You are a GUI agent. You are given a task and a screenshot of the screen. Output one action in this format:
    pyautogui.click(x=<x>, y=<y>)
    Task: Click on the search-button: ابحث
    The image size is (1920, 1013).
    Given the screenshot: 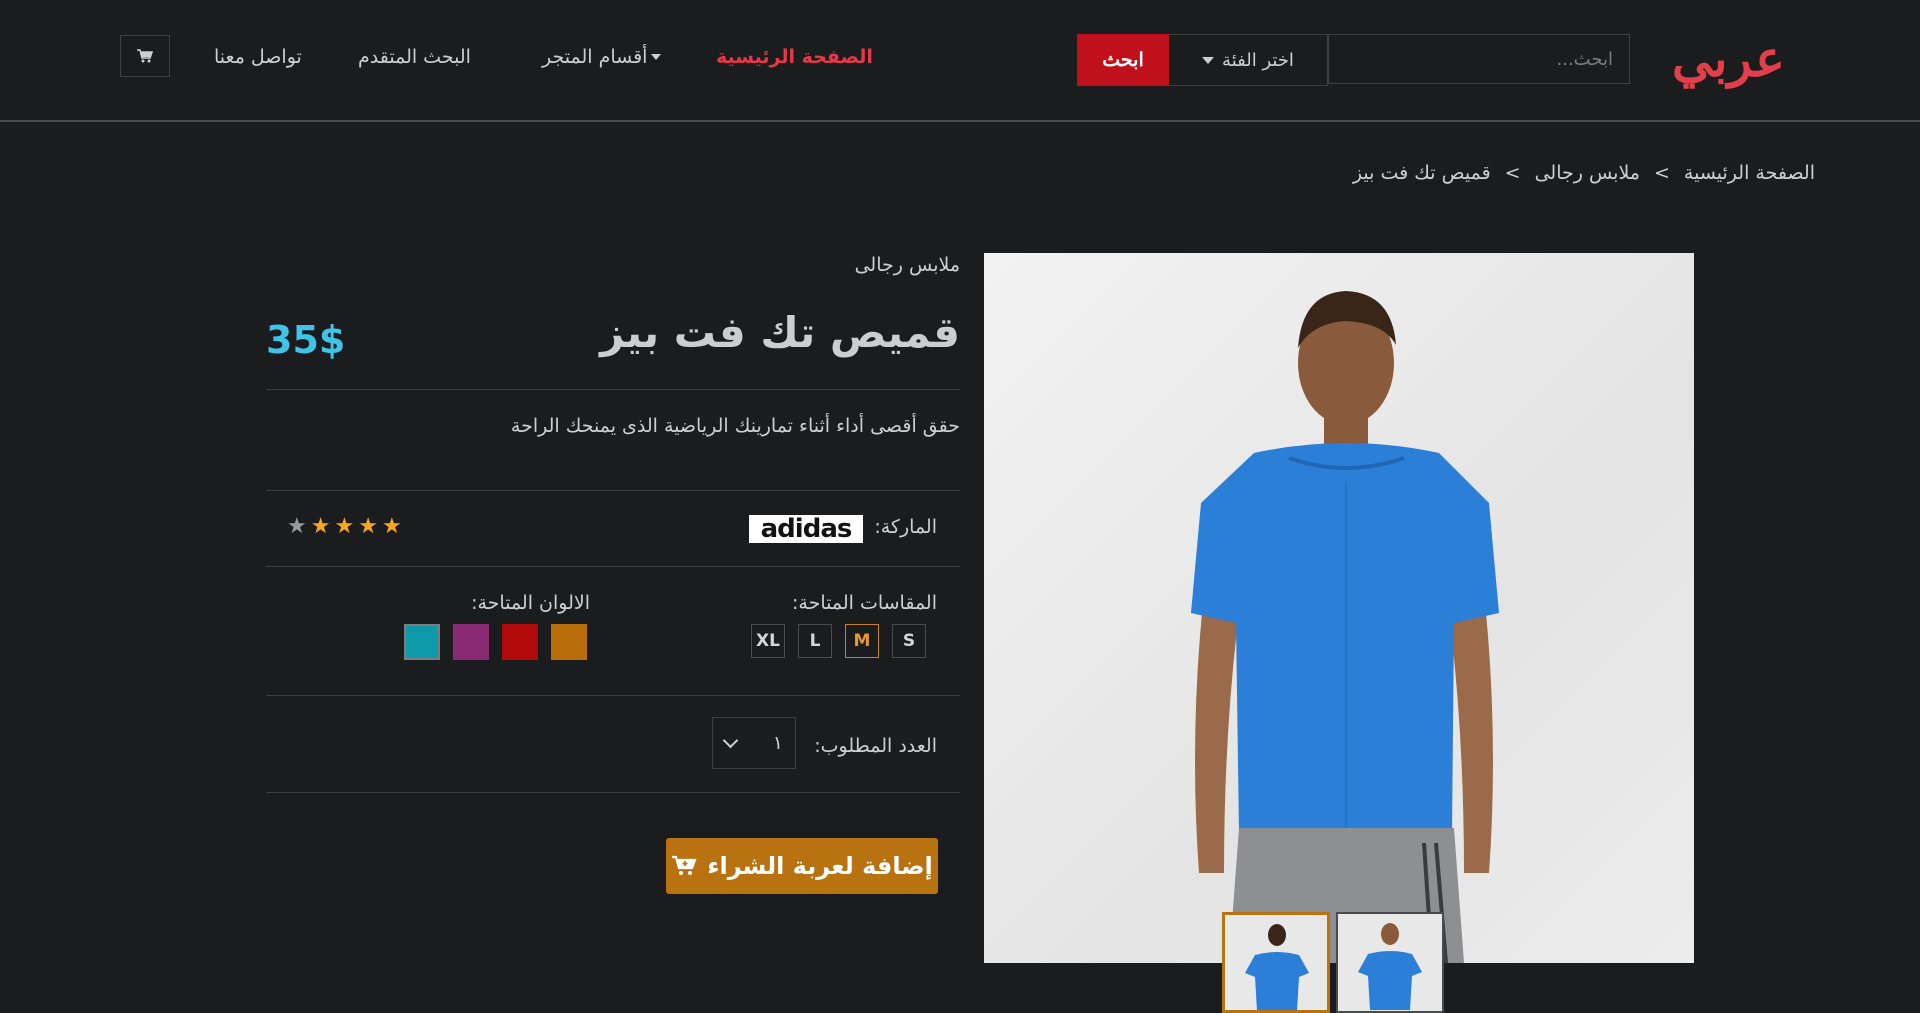 What is the action you would take?
    pyautogui.click(x=1123, y=60)
    